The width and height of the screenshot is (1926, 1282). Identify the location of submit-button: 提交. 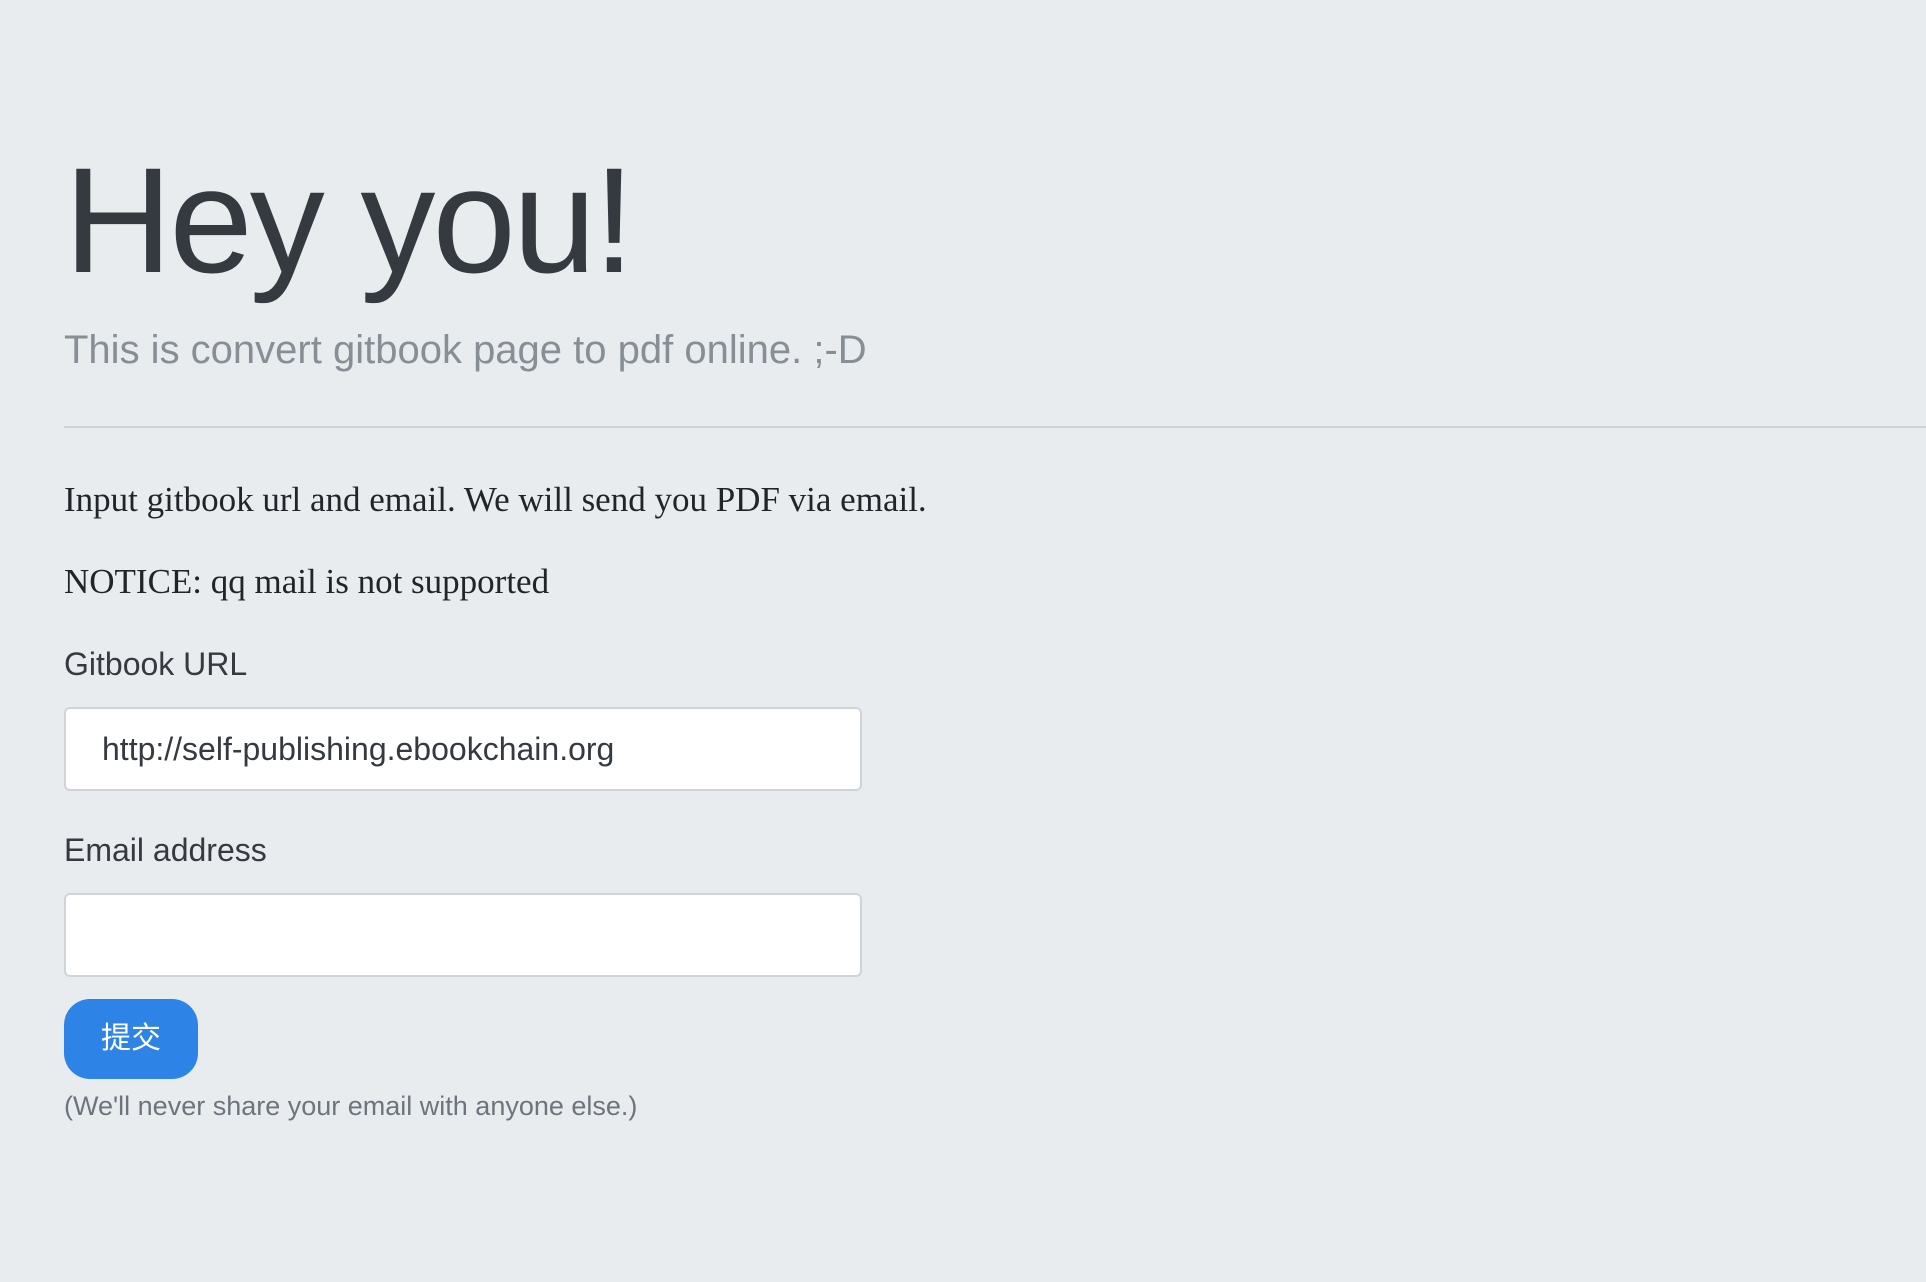
(131, 1039).